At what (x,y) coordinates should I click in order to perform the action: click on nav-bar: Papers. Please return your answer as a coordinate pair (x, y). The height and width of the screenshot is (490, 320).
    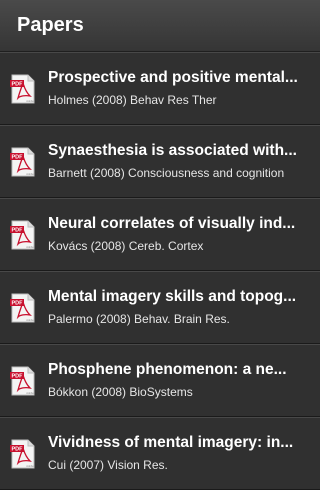
    Looking at the image, I should click on (160, 26).